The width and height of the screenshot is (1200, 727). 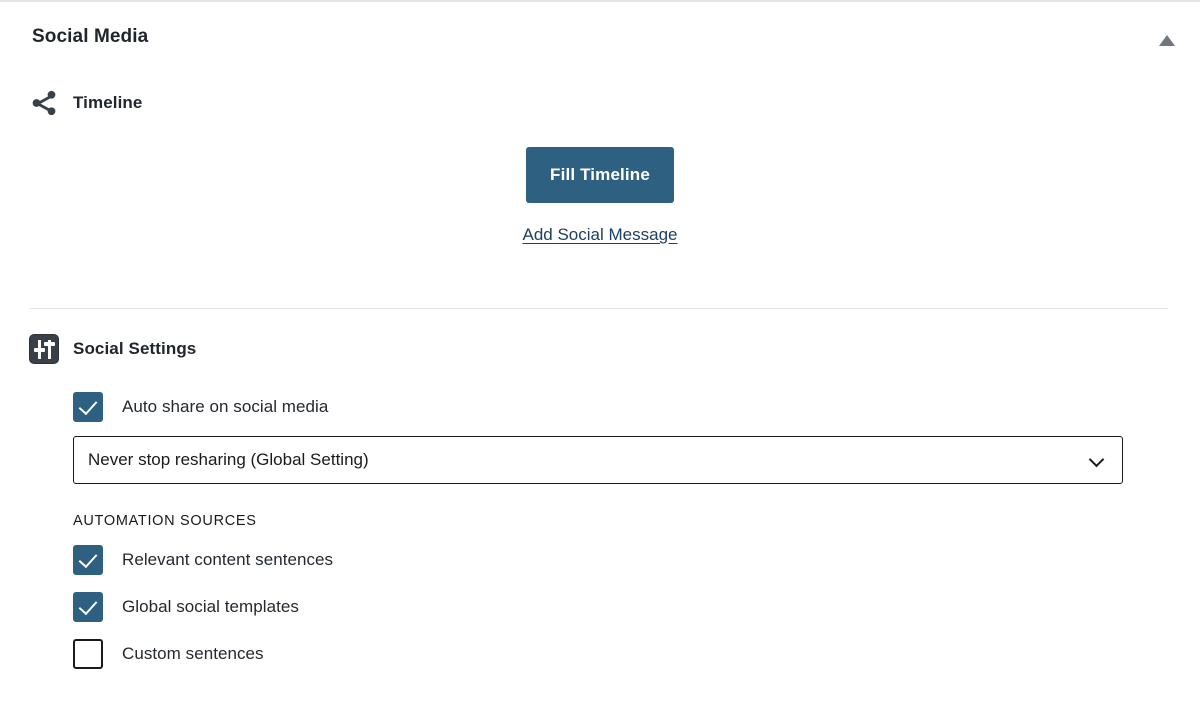 What do you see at coordinates (1097, 458) in the screenshot?
I see `chevron-down-icon` at bounding box center [1097, 458].